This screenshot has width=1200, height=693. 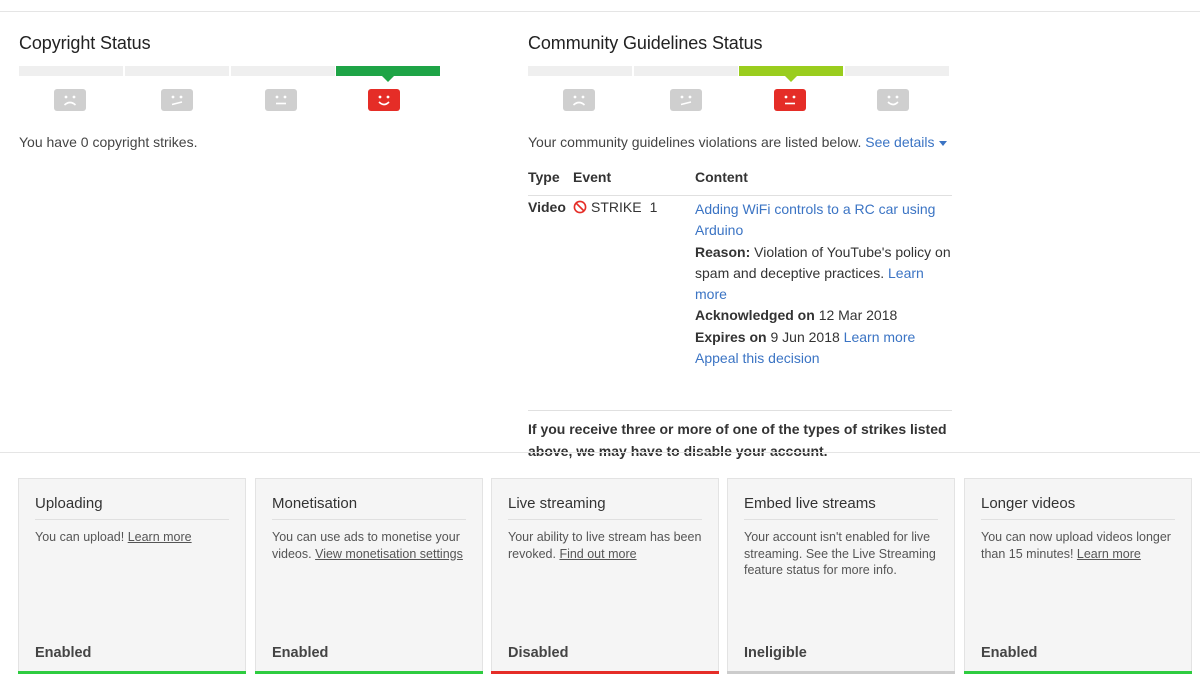 What do you see at coordinates (538, 653) in the screenshot?
I see `card-status: Disabled` at bounding box center [538, 653].